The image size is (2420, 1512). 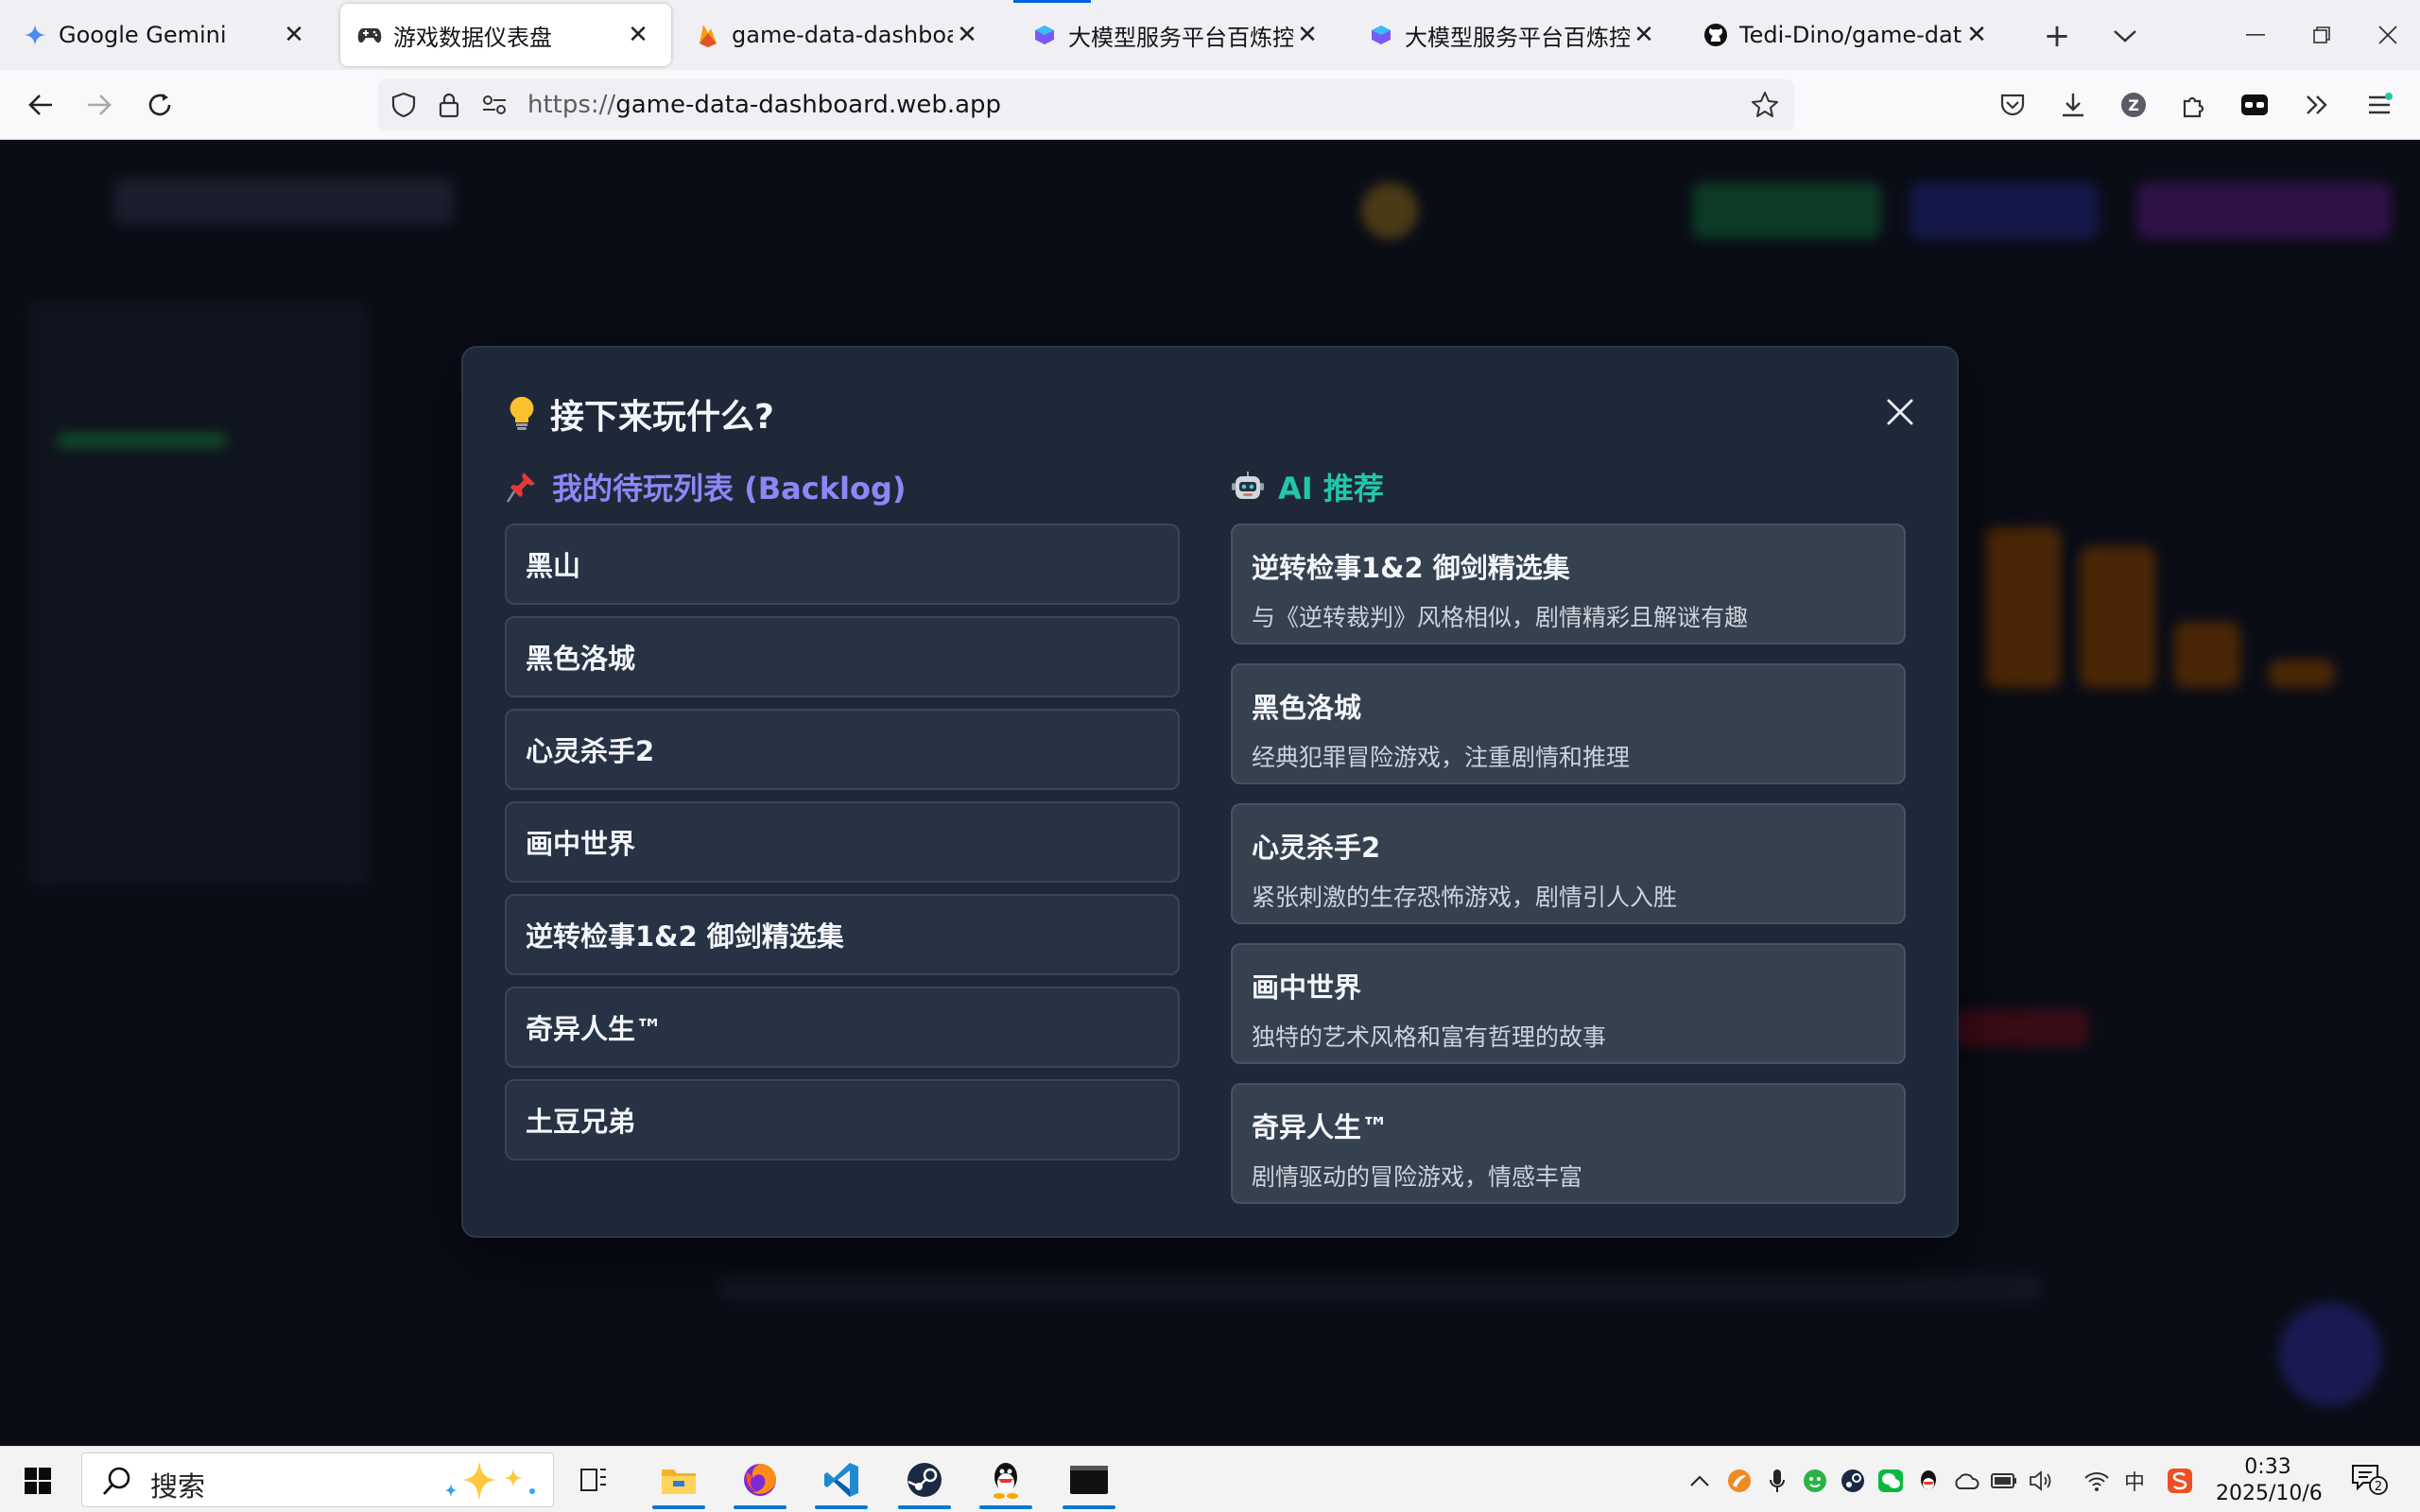 I want to click on close-modal-button, so click(x=1900, y=412).